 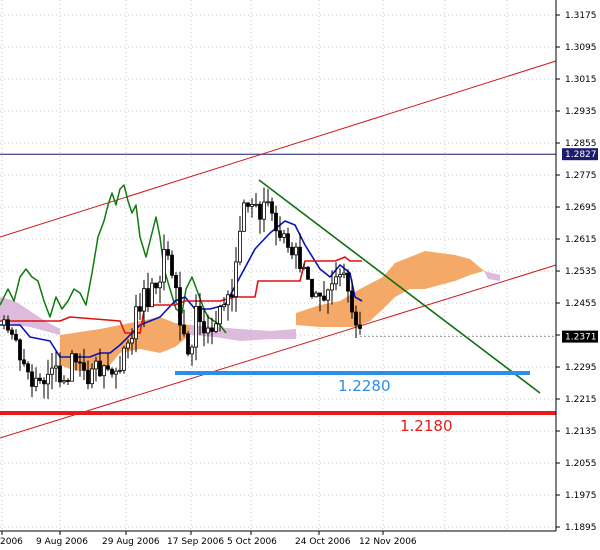 What do you see at coordinates (581, 304) in the screenshot?
I see `y-tick-label: 1.2455` at bounding box center [581, 304].